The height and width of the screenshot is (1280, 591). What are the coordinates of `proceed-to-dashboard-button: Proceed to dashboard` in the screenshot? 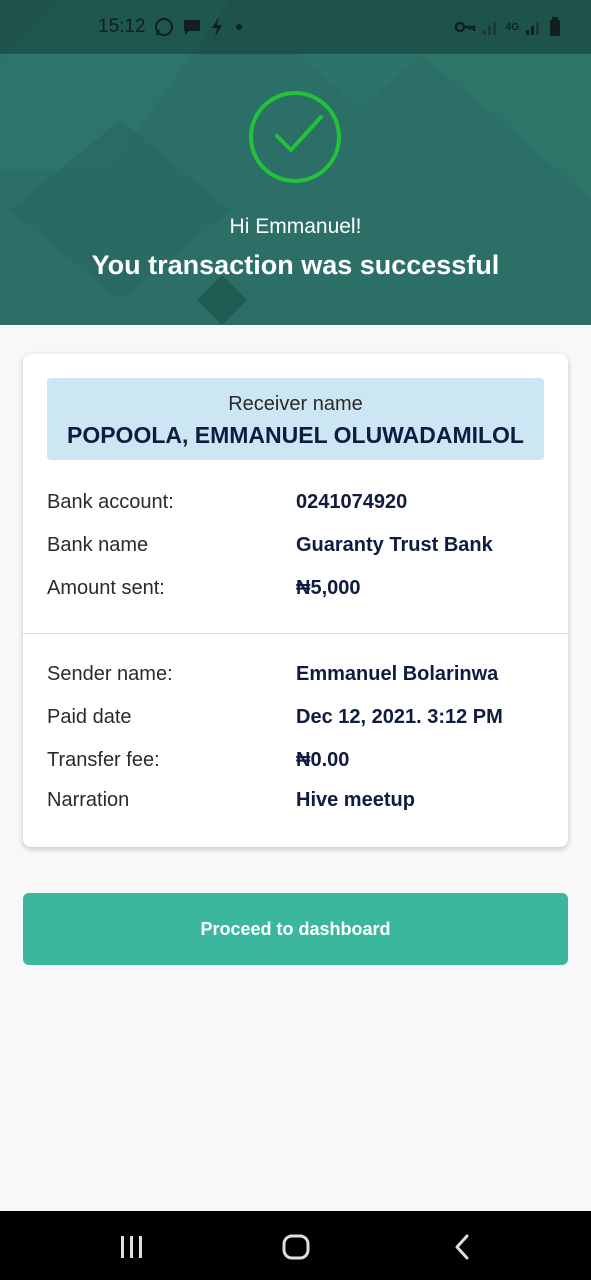 It's located at (295, 929).